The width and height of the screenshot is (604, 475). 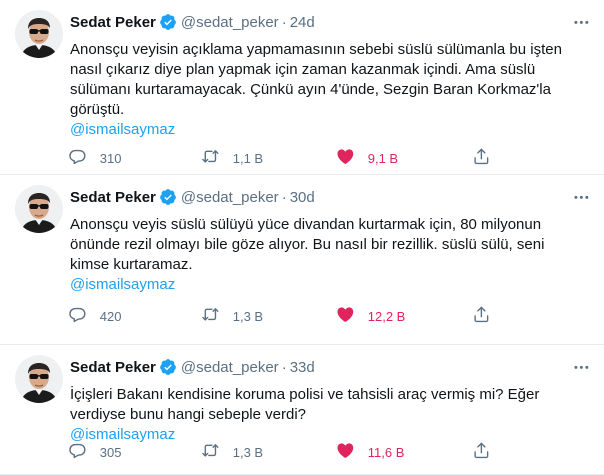 I want to click on like-button: 12,2 B, so click(x=370, y=316).